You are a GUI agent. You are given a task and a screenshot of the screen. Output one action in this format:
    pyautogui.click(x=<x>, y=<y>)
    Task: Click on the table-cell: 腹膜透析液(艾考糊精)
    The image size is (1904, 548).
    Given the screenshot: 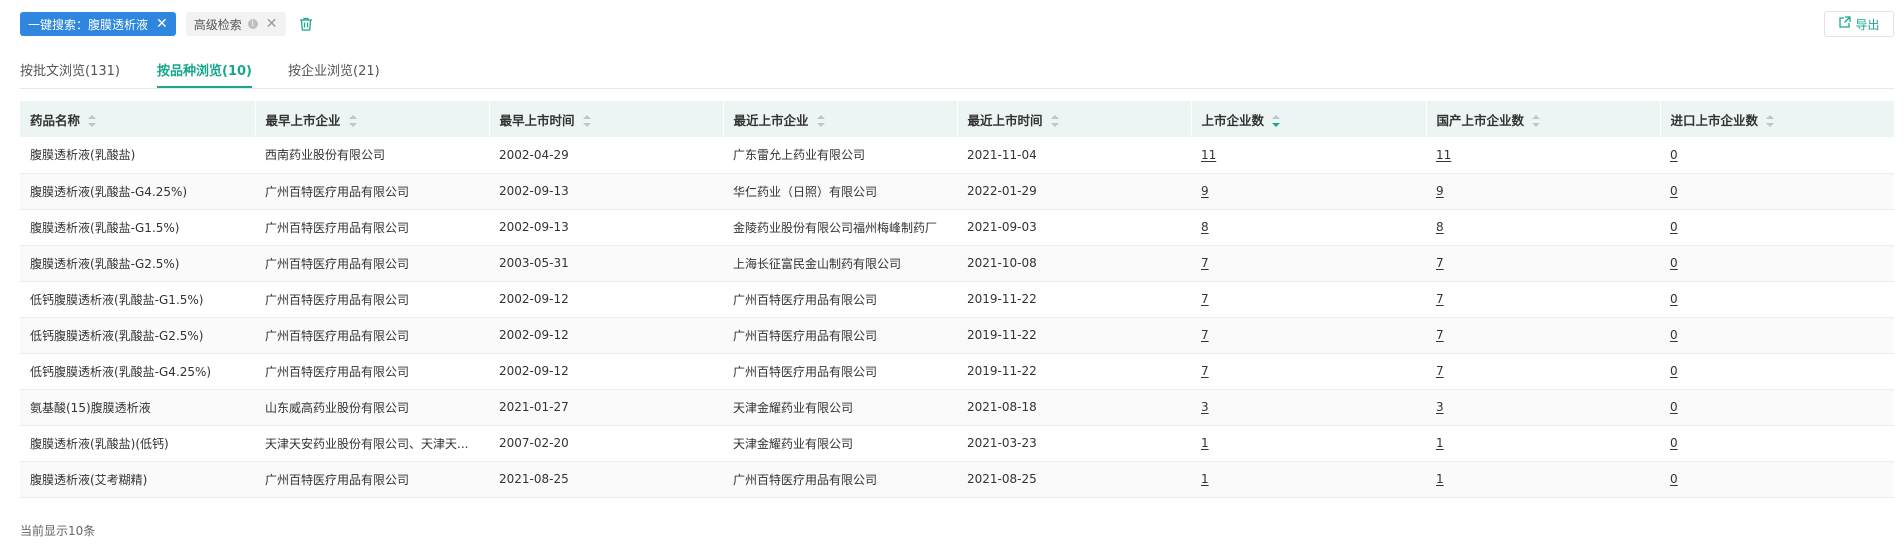 What is the action you would take?
    pyautogui.click(x=89, y=479)
    